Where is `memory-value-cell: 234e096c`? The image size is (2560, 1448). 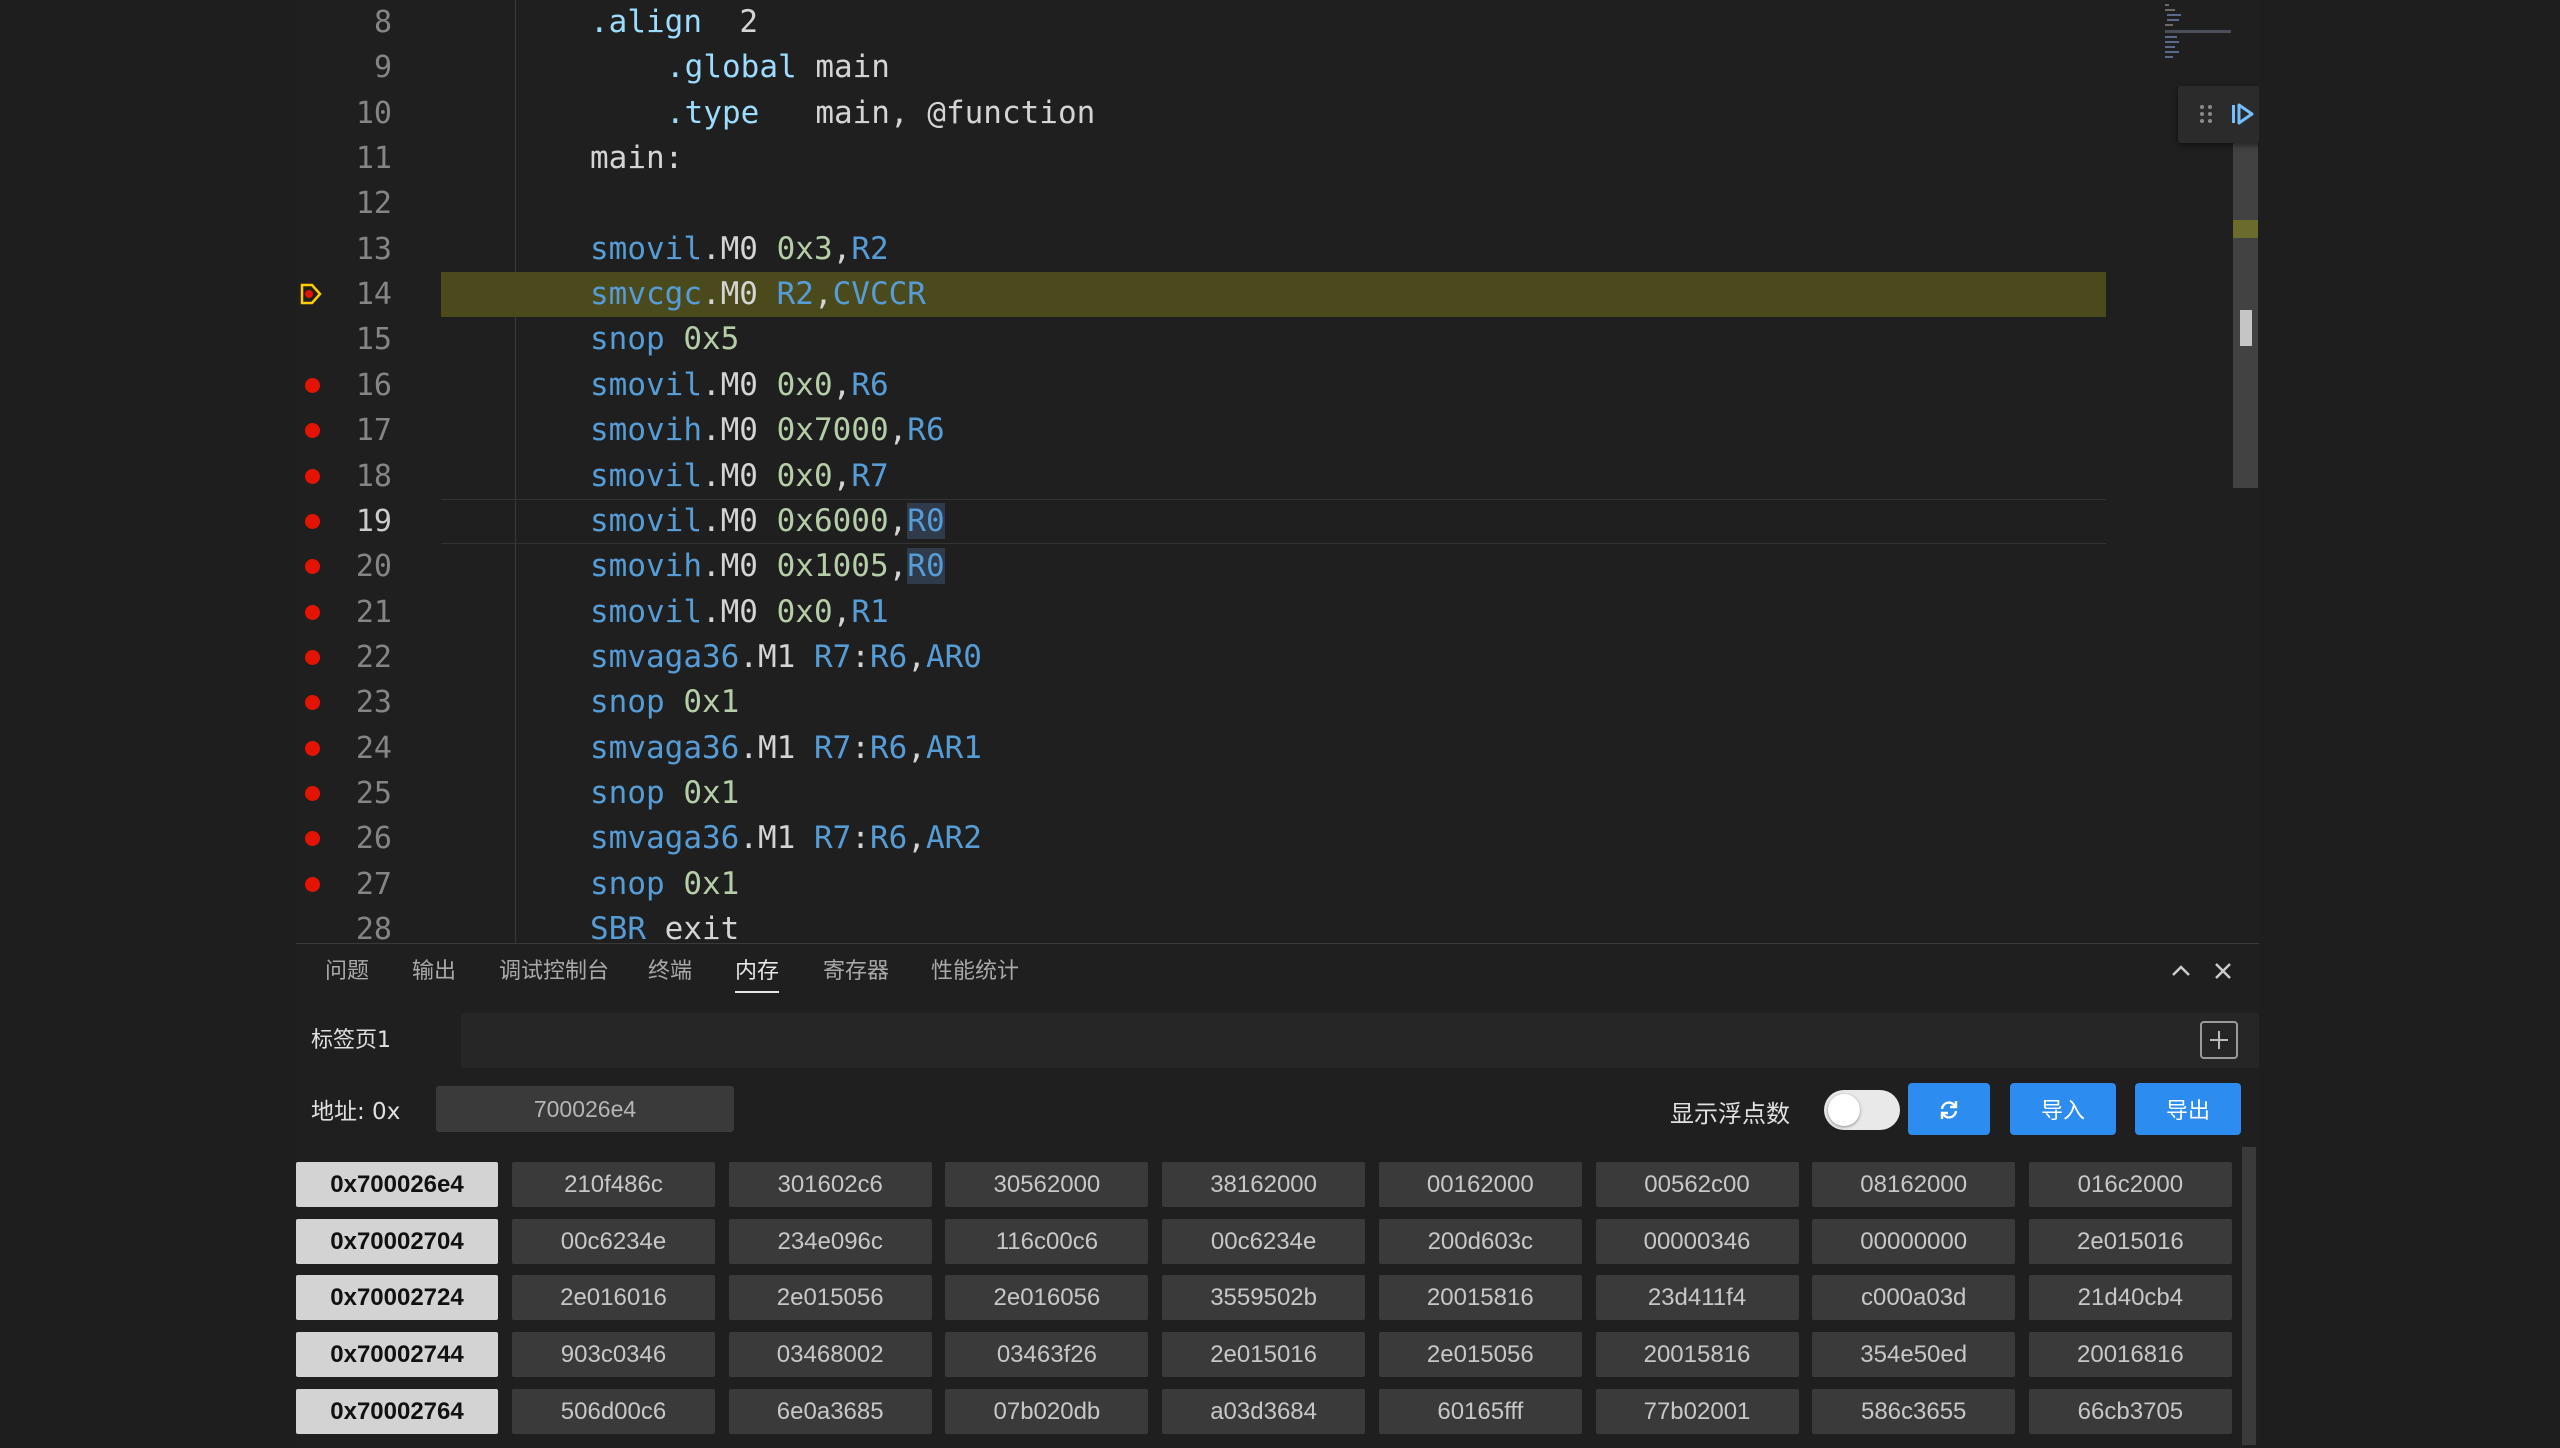
memory-value-cell: 234e096c is located at coordinates (830, 1241).